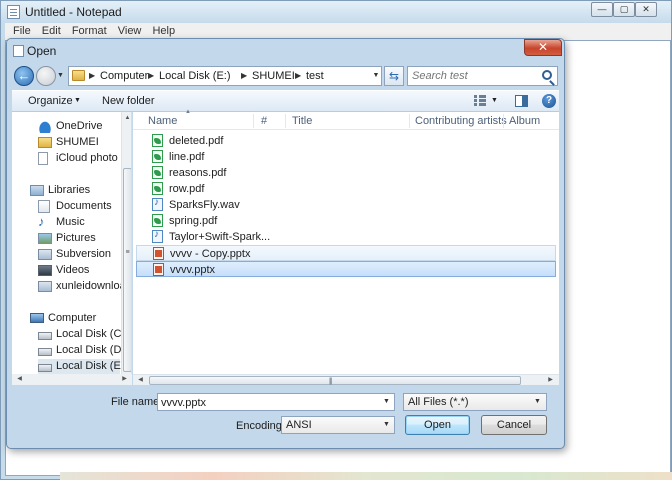 This screenshot has height=480, width=672. I want to click on new-folder-button: New folder, so click(128, 101).